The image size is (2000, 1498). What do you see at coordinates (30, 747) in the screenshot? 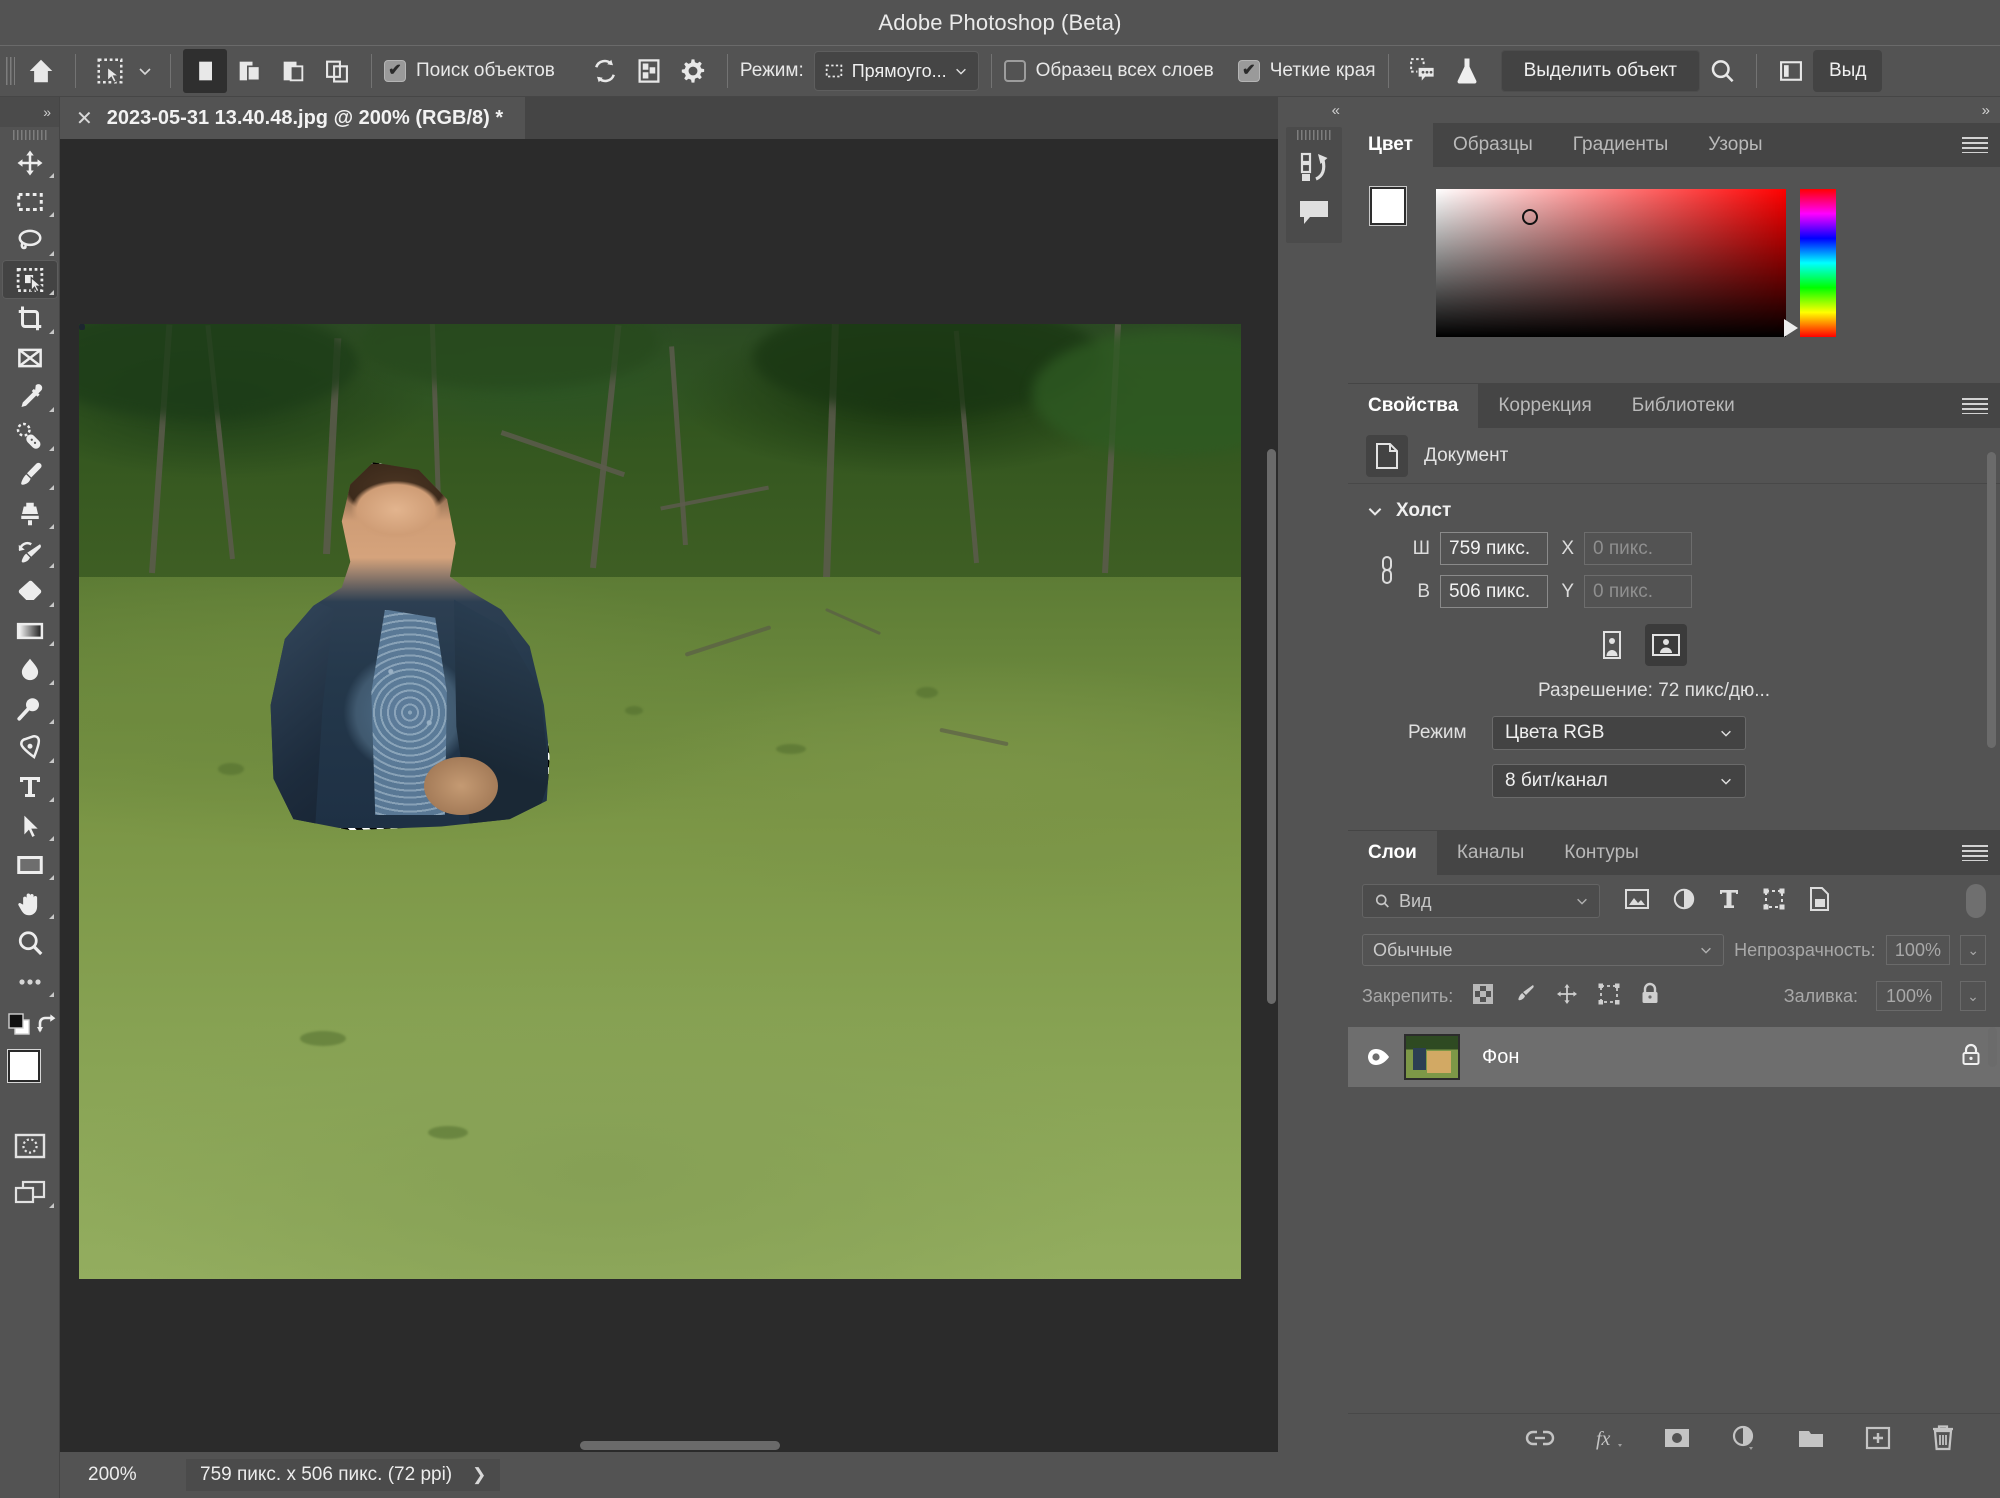
I see `pen-tool` at bounding box center [30, 747].